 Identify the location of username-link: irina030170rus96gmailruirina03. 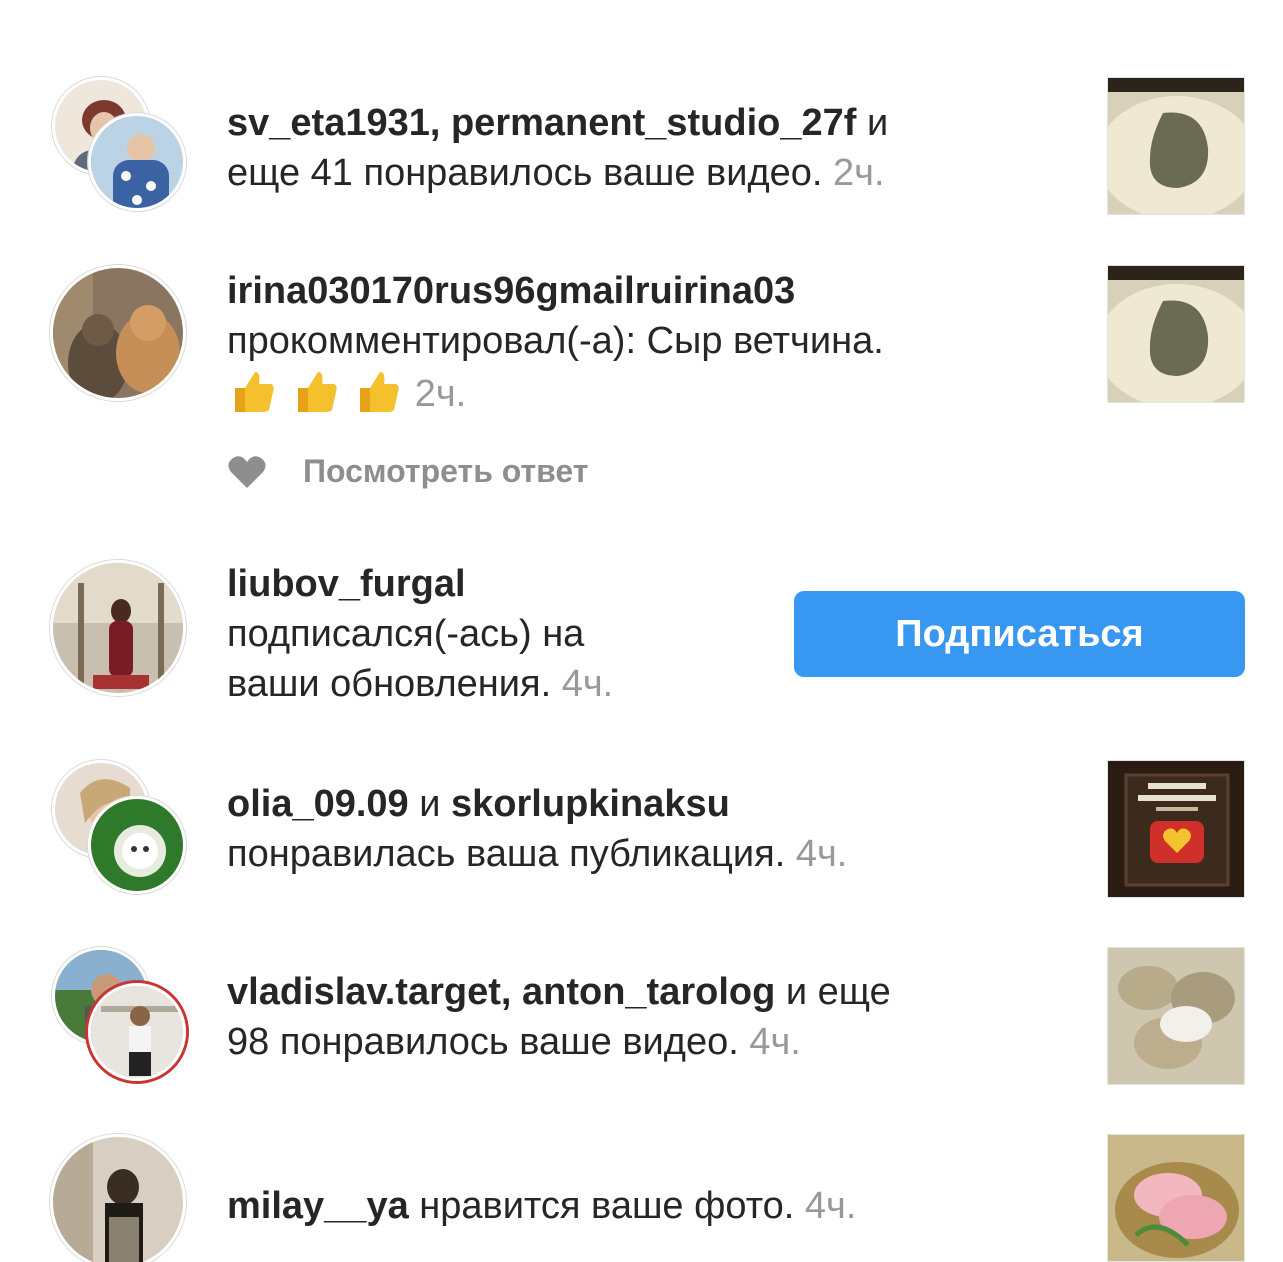
(555, 291).